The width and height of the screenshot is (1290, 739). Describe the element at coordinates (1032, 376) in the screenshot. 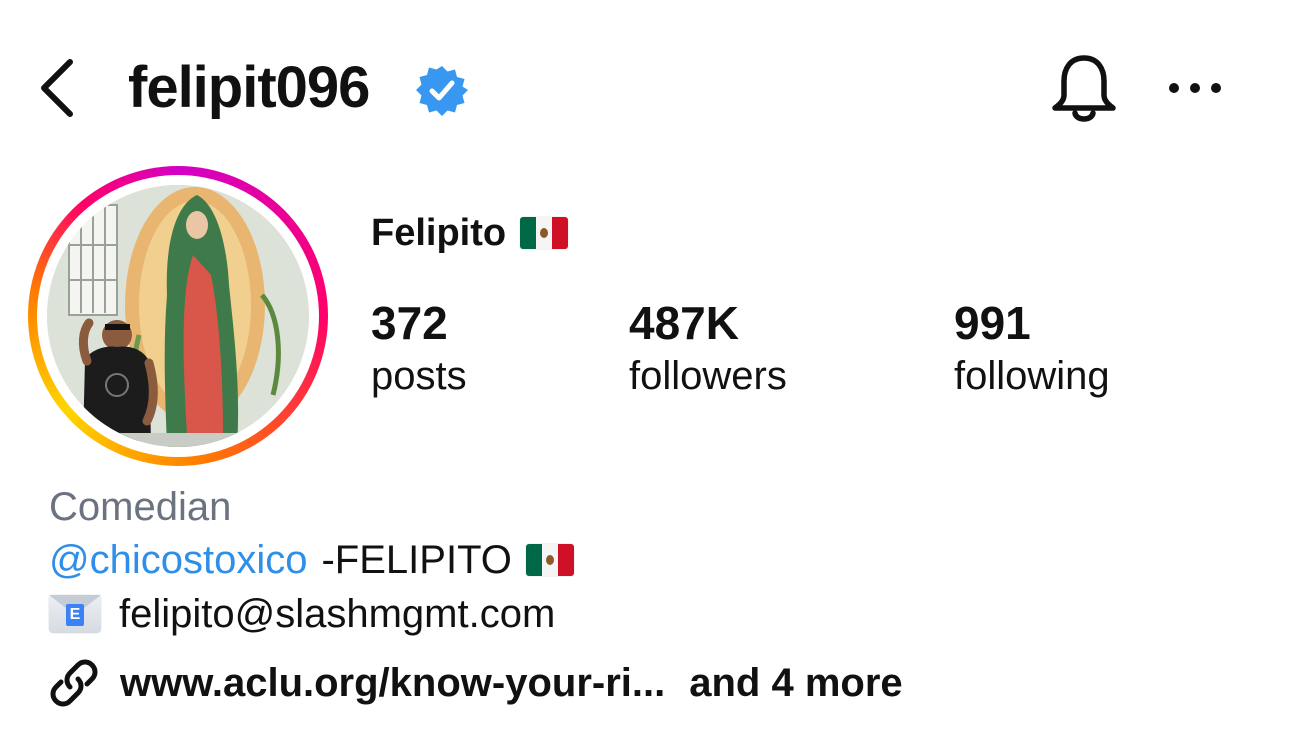

I see `stat-following-label: following` at that location.